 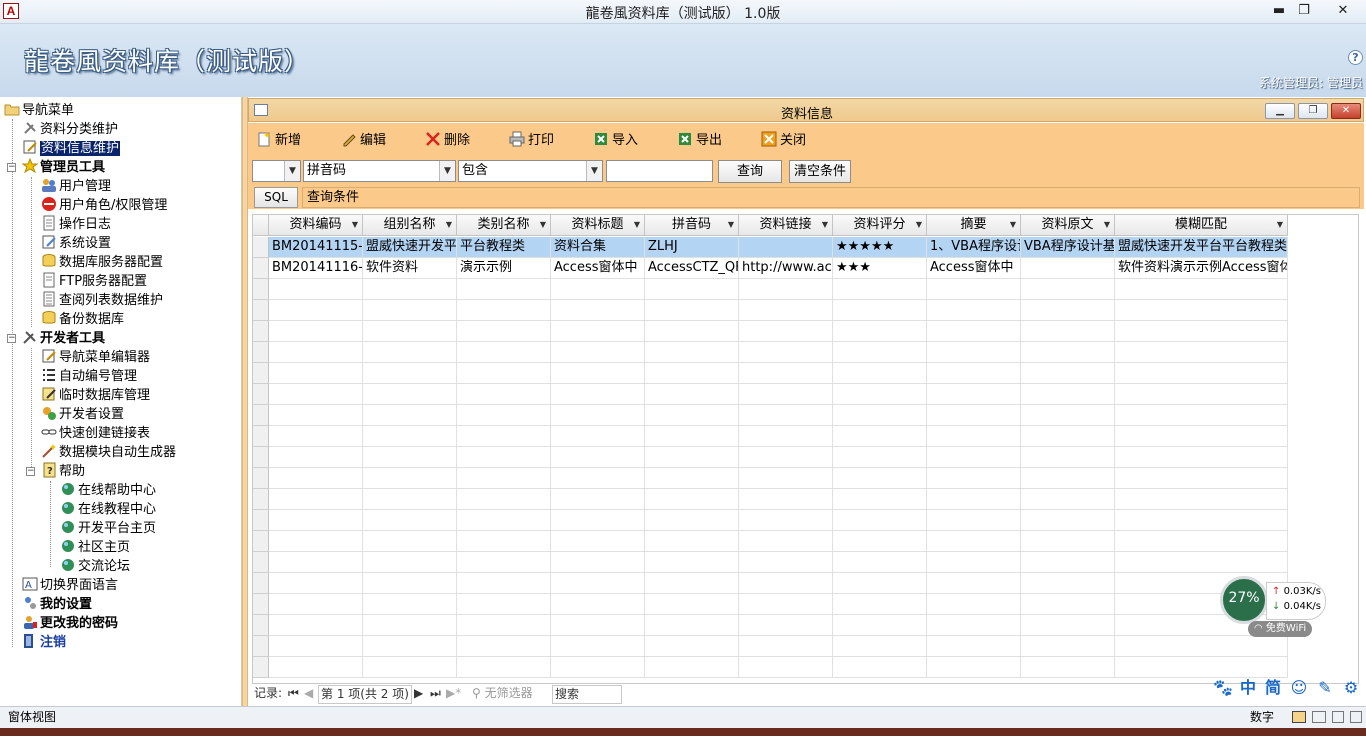 What do you see at coordinates (699, 141) in the screenshot?
I see `export-button: 导出` at bounding box center [699, 141].